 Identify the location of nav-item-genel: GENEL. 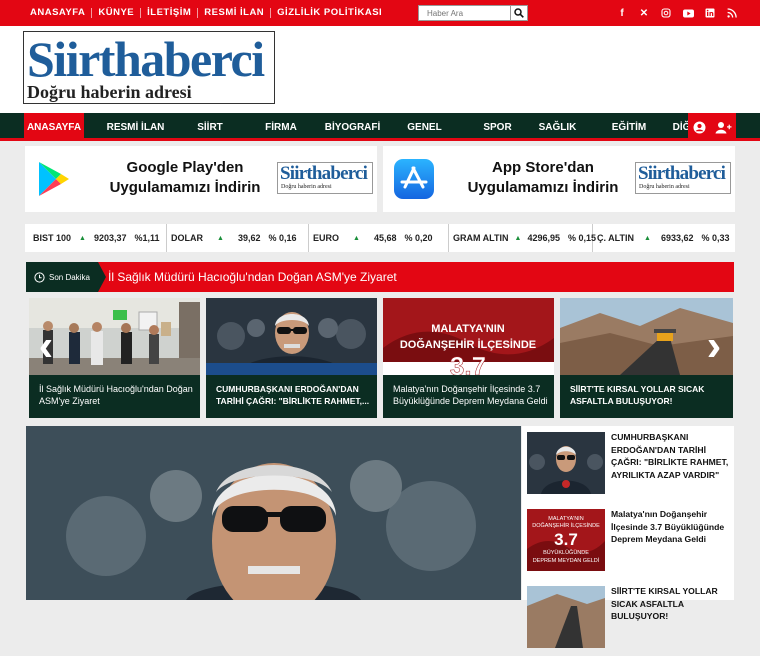
(424, 127).